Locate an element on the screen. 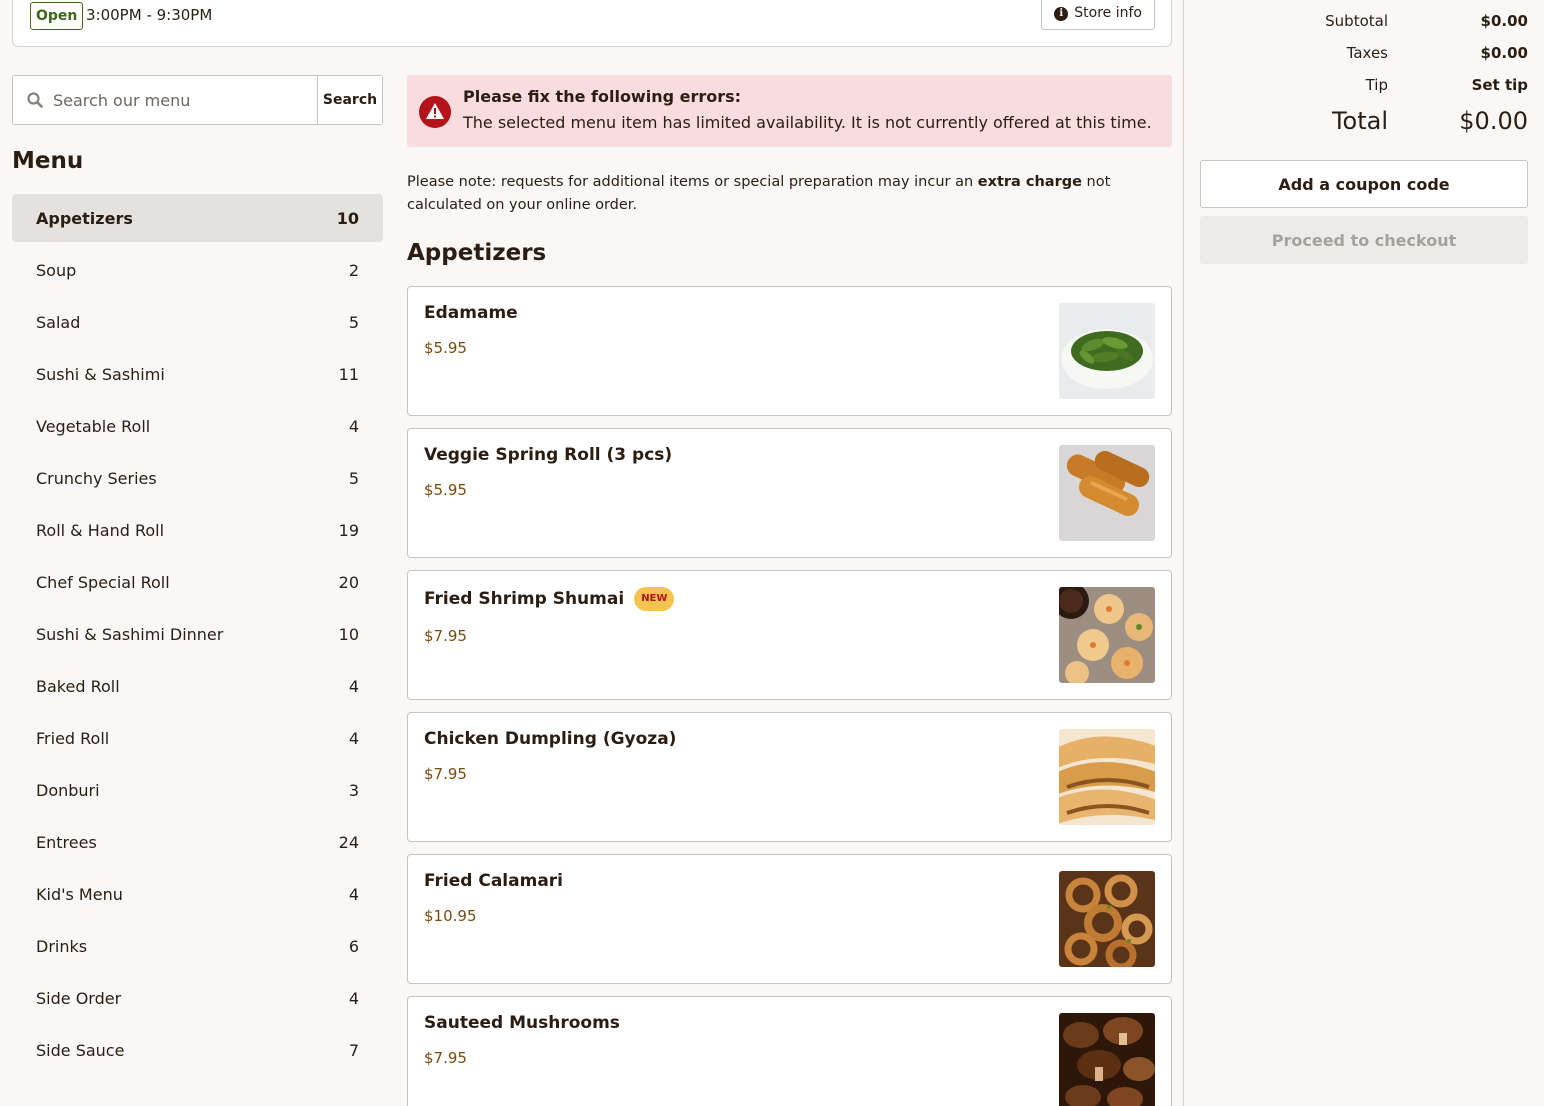 The height and width of the screenshot is (1106, 1544). total-row: Total $0.00 is located at coordinates (1364, 121).